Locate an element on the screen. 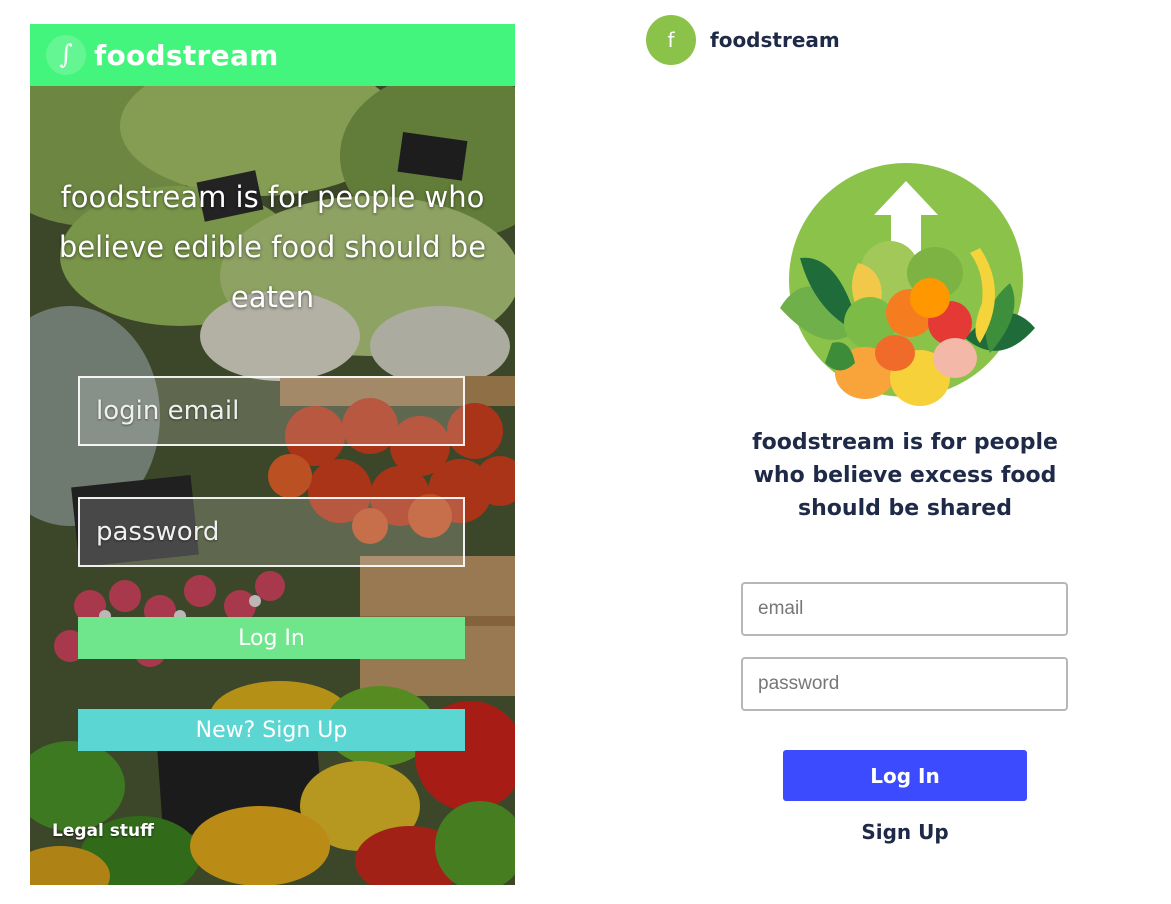 This screenshot has height=904, width=1171. new-email-input: email is located at coordinates (904, 609).